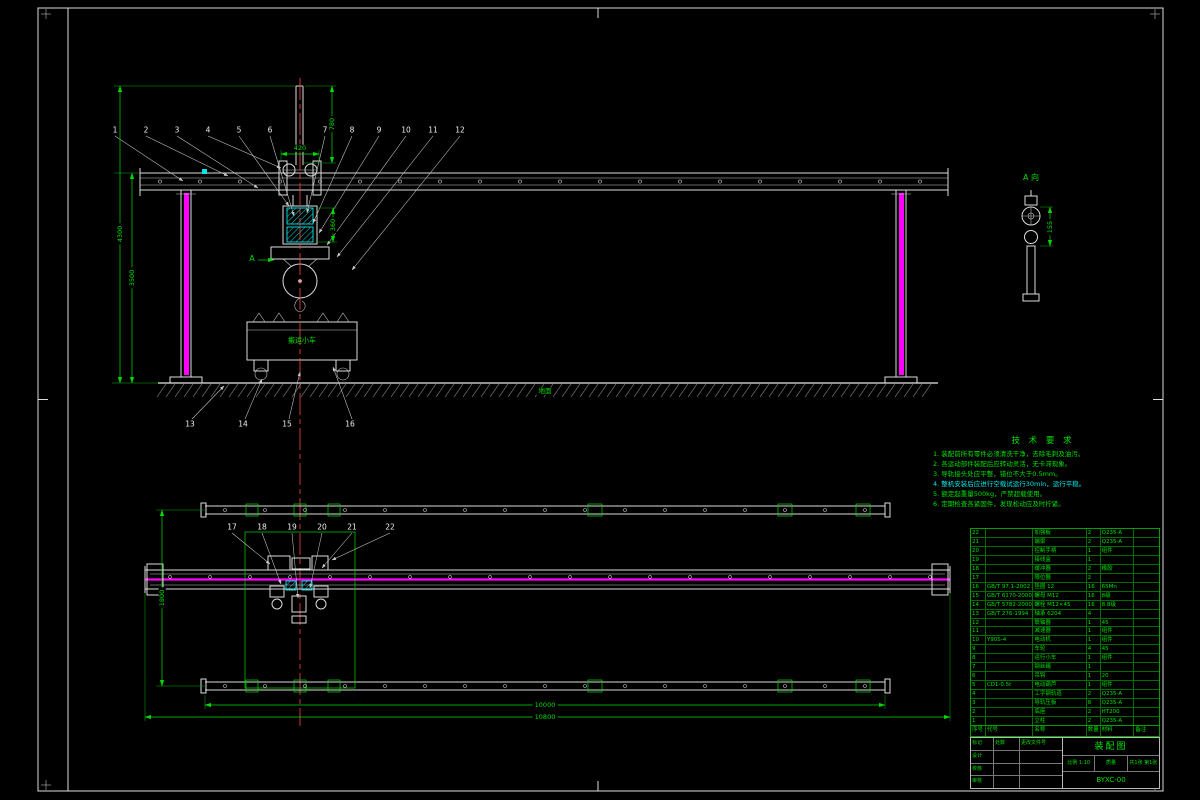 The height and width of the screenshot is (800, 1200). What do you see at coordinates (1008, 586) in the screenshot?
I see `bom-cell: GB/T 97.1-2002` at bounding box center [1008, 586].